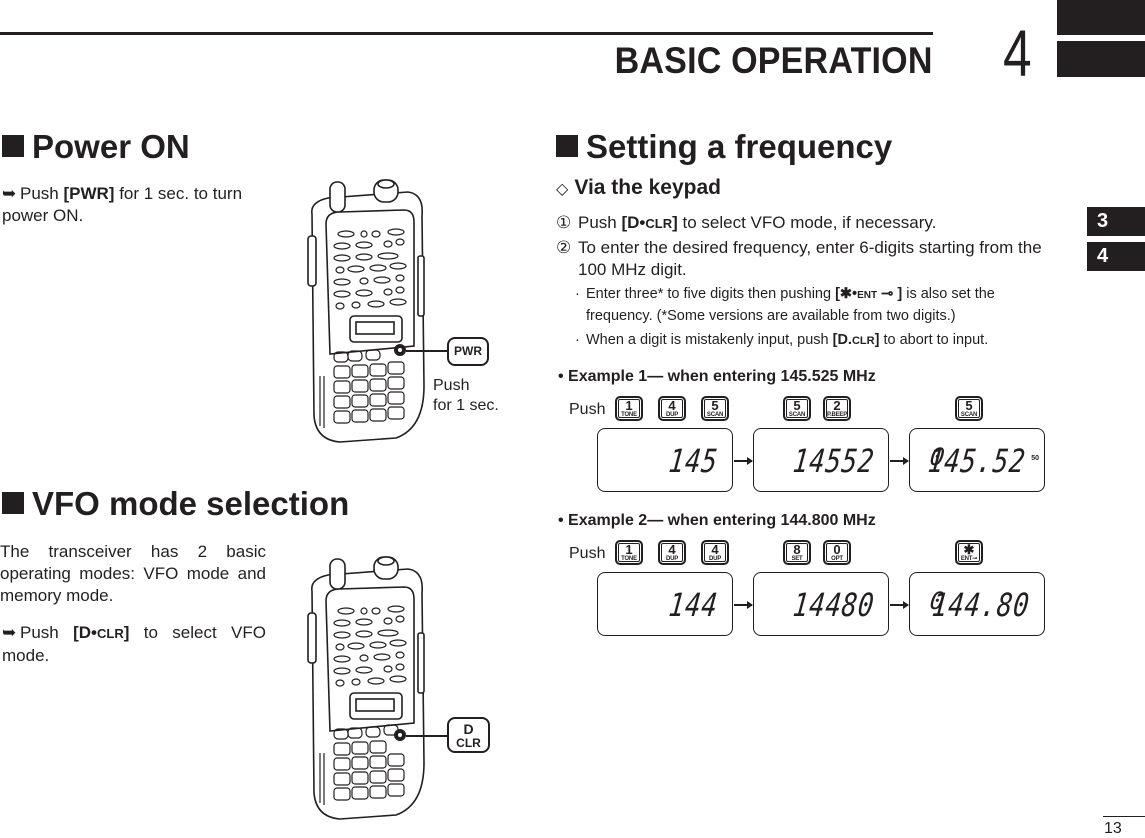 The height and width of the screenshot is (838, 1145). I want to click on key-number: 8, so click(797, 549).